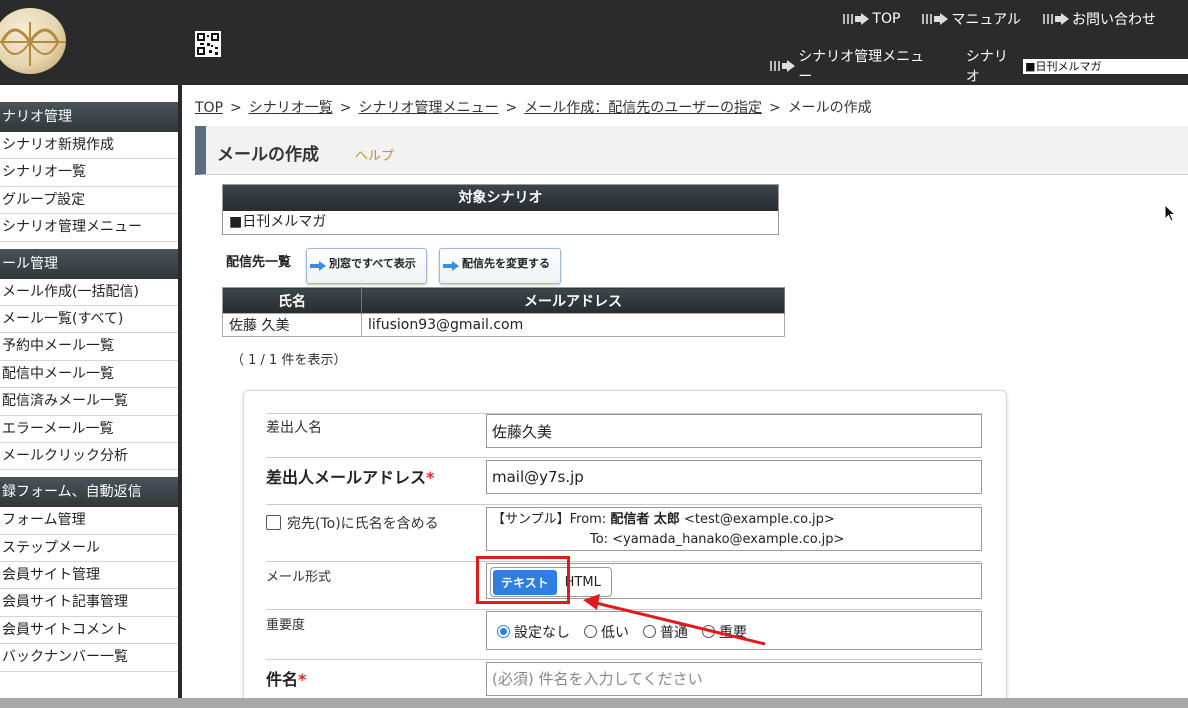 Image resolution: width=1188 pixels, height=708 pixels. I want to click on bottom-scrollbar, so click(594, 703).